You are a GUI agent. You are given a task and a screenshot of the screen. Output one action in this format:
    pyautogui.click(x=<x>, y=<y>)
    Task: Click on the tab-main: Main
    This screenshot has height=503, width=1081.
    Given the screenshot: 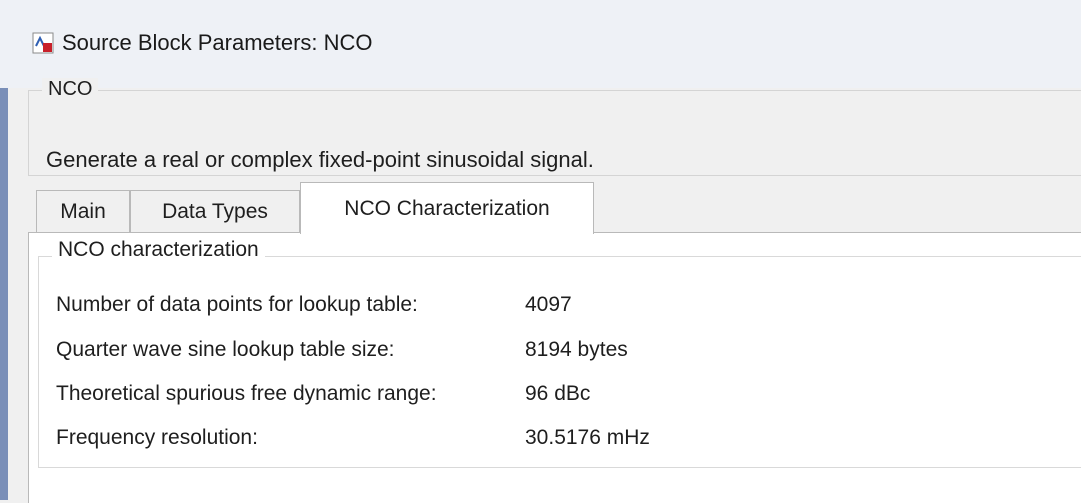 What is the action you would take?
    pyautogui.click(x=83, y=211)
    